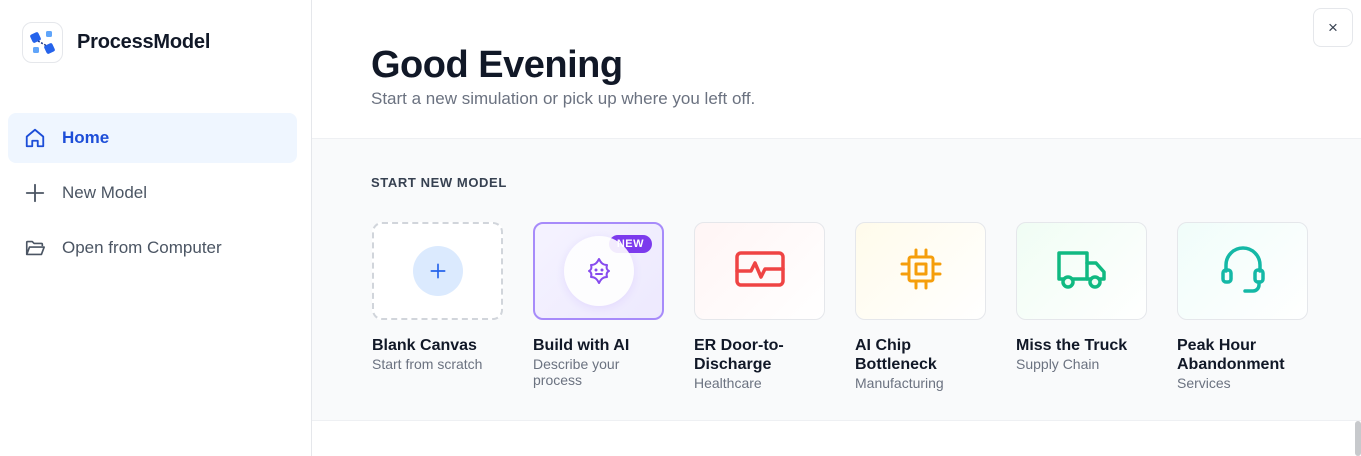 This screenshot has height=456, width=1361. Describe the element at coordinates (1231, 355) in the screenshot. I see `card-title: Peak Hour Abandonment` at that location.